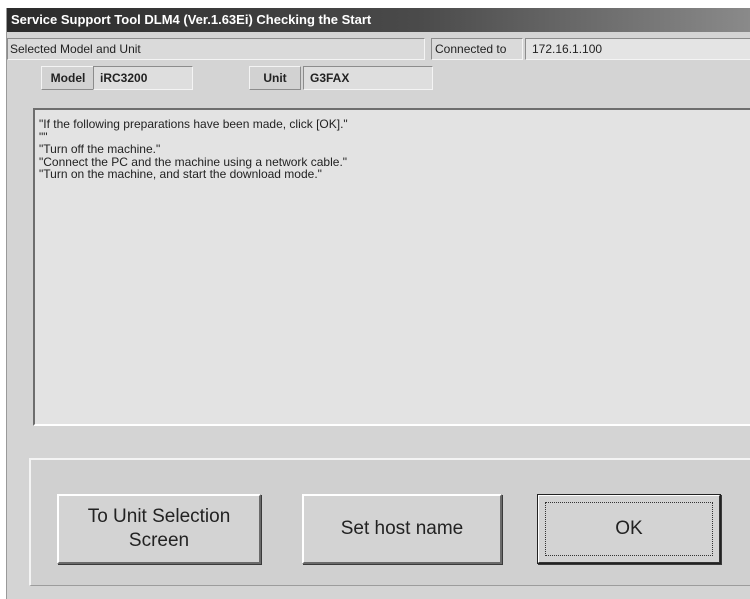  What do you see at coordinates (402, 529) in the screenshot?
I see `set-host-name-button: Set host name` at bounding box center [402, 529].